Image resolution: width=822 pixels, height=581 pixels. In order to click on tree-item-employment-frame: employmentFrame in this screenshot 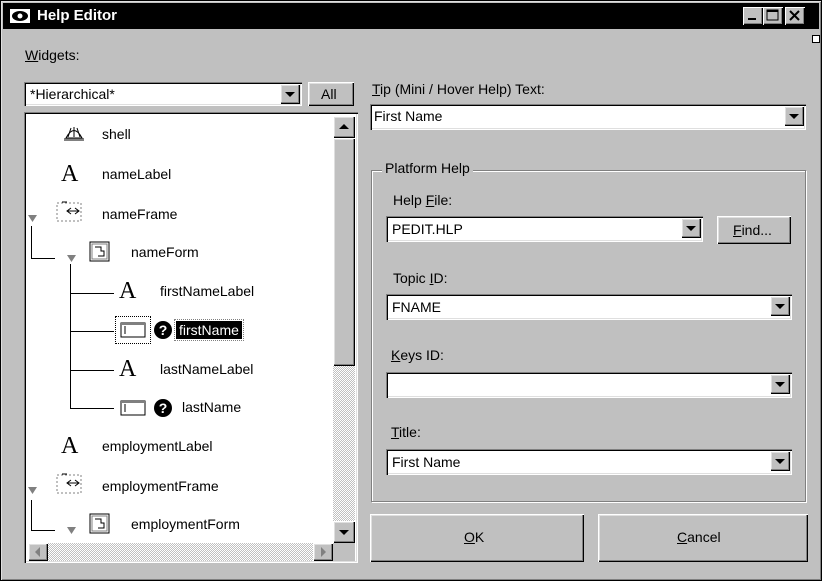, I will do `click(160, 486)`.